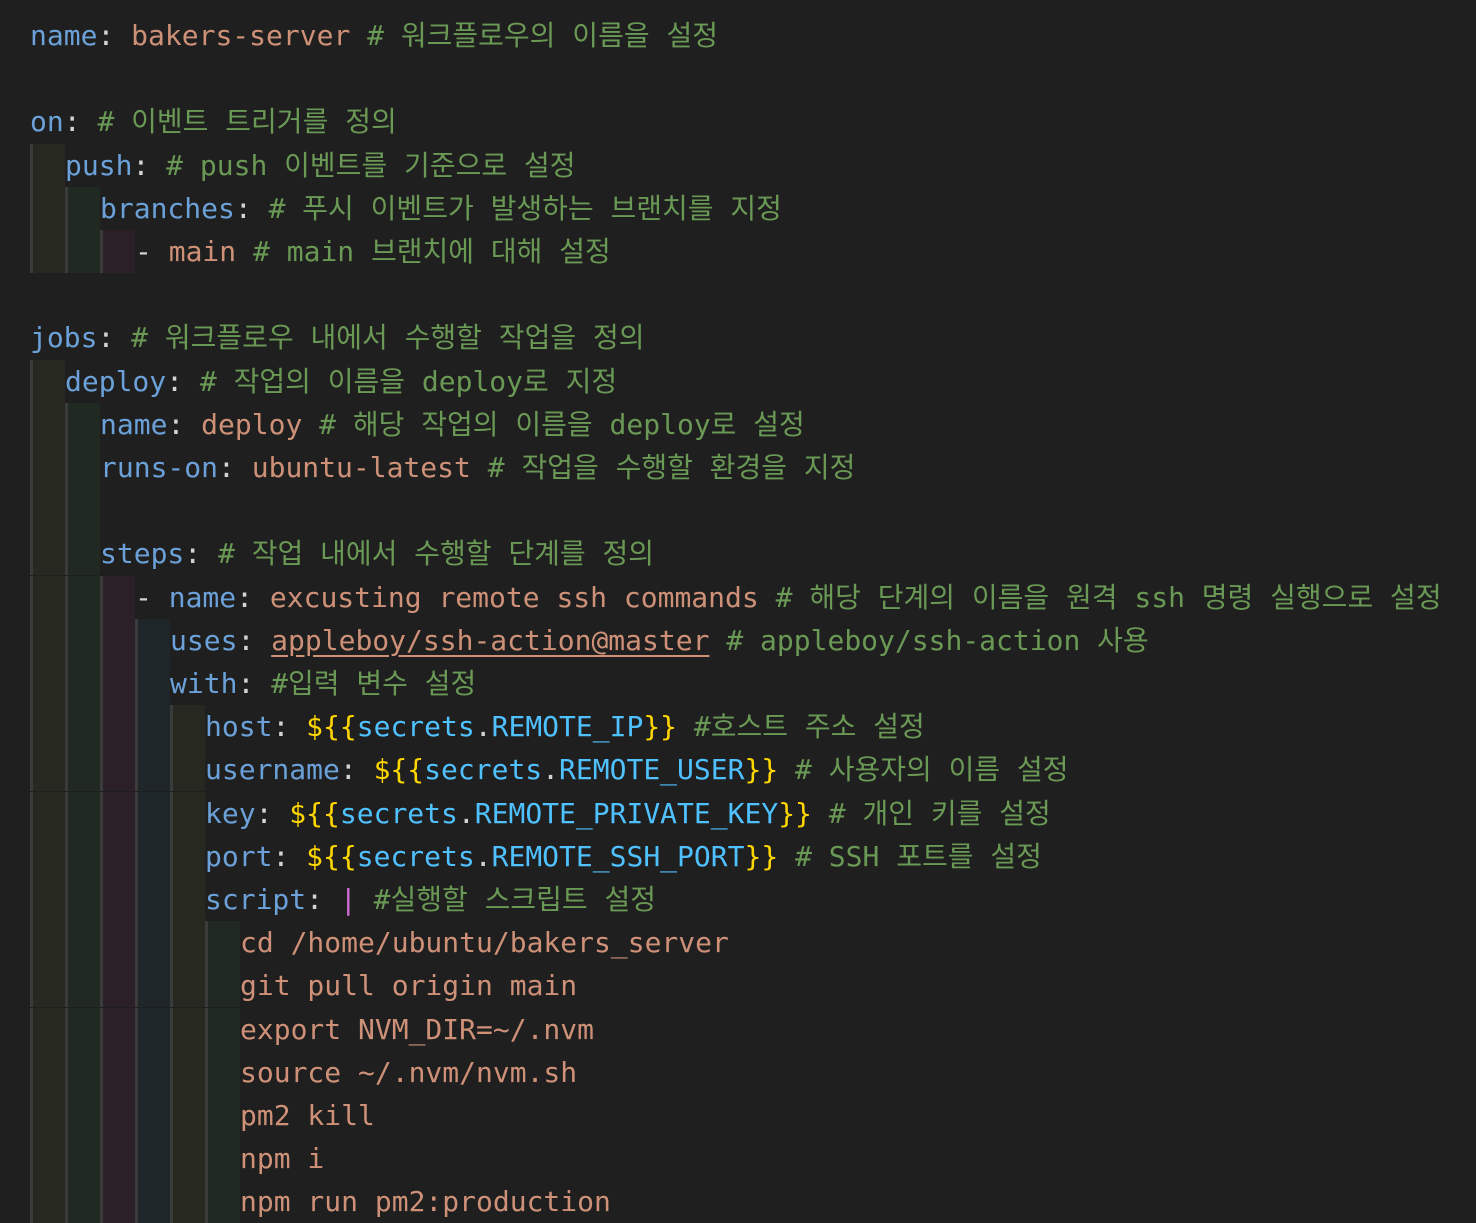  Describe the element at coordinates (738, 1159) in the screenshot. I see `code-line: npm i` at that location.